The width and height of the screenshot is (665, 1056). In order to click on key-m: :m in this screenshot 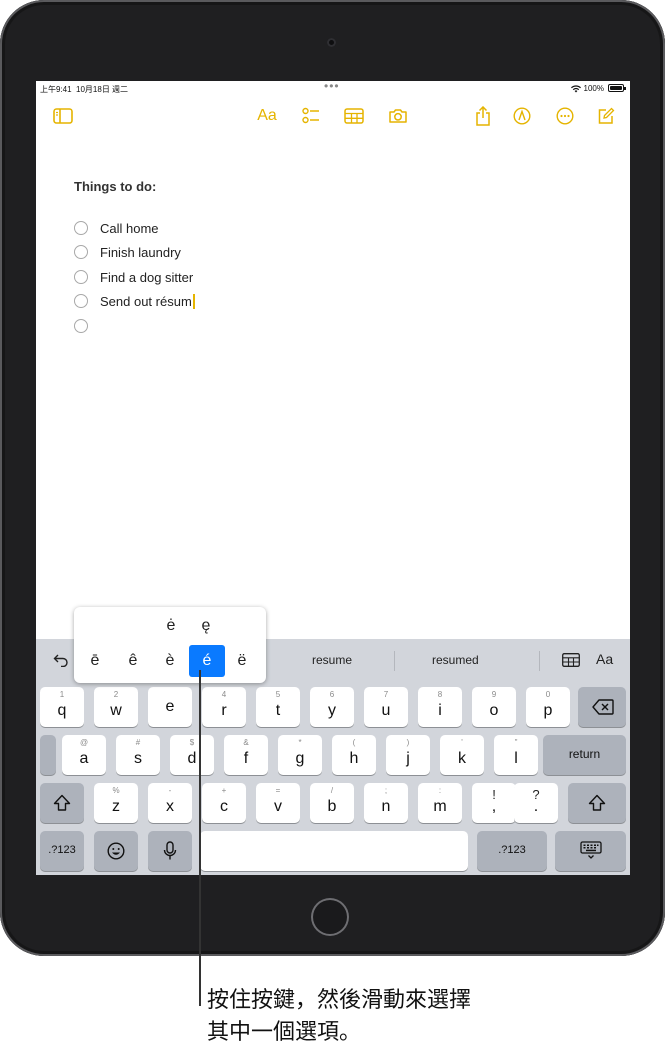, I will do `click(440, 803)`.